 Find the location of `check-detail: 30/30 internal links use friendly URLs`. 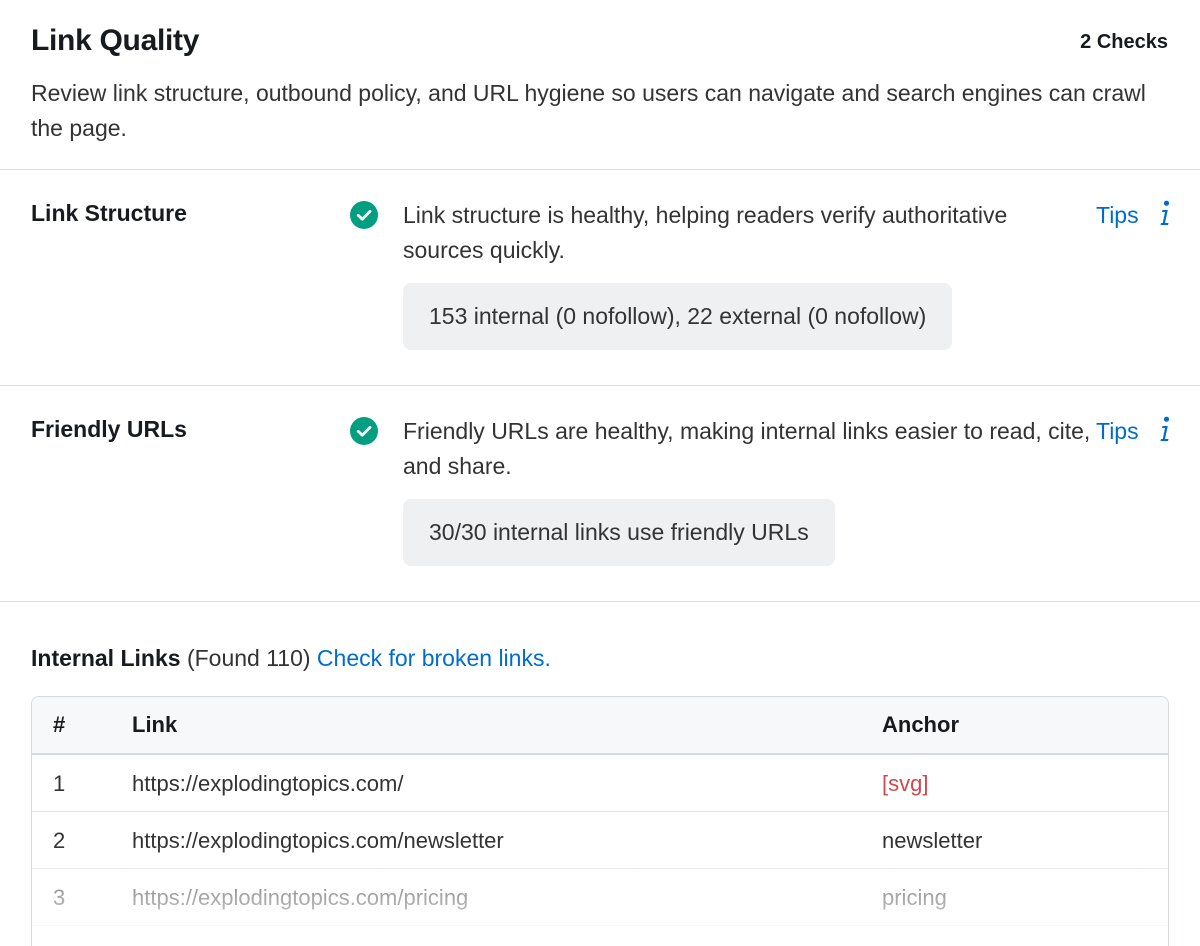

check-detail: 30/30 internal links use friendly URLs is located at coordinates (619, 532).